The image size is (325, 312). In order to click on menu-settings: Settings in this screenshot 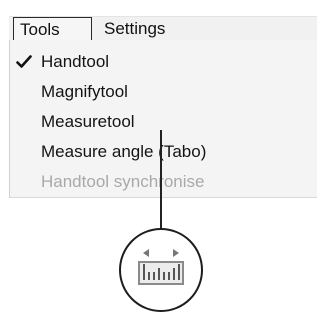, I will do `click(134, 28)`.